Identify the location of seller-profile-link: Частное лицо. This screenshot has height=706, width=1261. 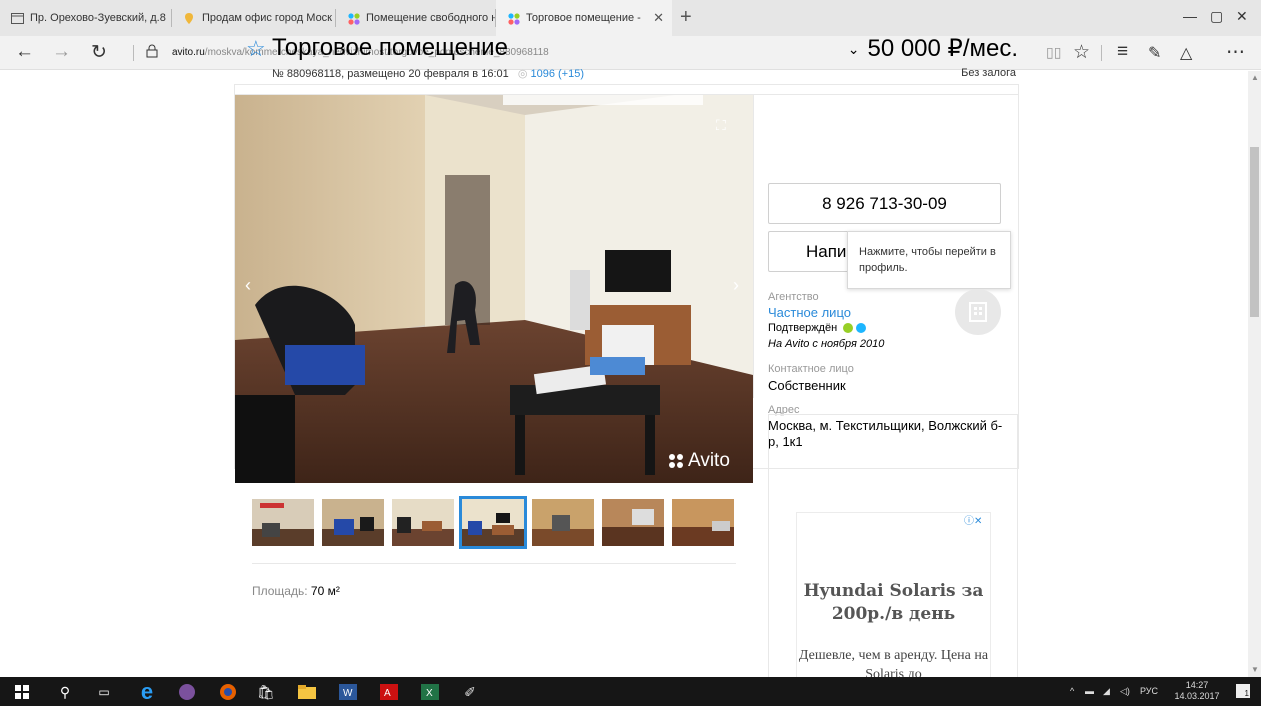
(809, 312).